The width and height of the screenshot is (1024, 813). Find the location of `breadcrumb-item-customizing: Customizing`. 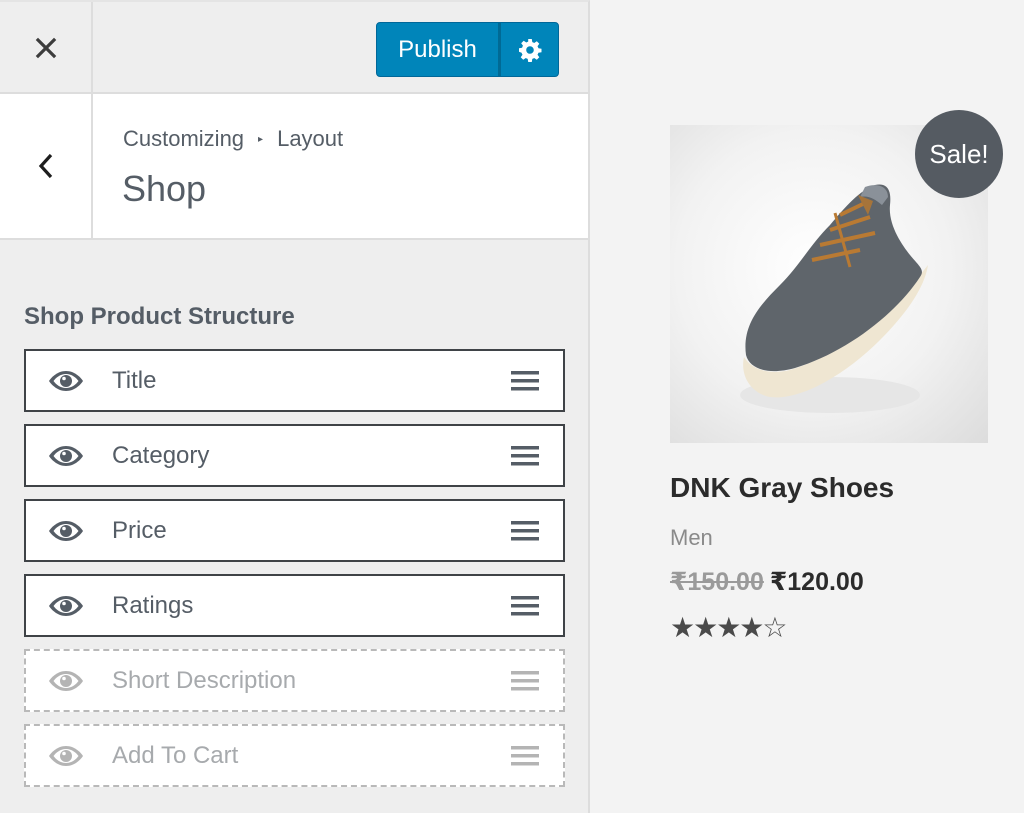

breadcrumb-item-customizing: Customizing is located at coordinates (184, 138).